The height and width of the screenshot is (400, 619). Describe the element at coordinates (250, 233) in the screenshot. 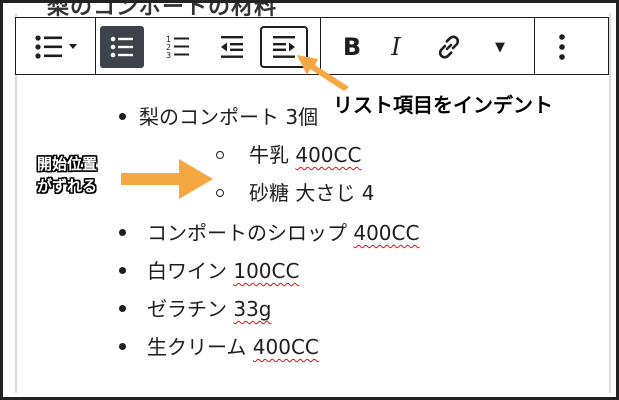

I see `item-text: コンポートのシロップ` at that location.